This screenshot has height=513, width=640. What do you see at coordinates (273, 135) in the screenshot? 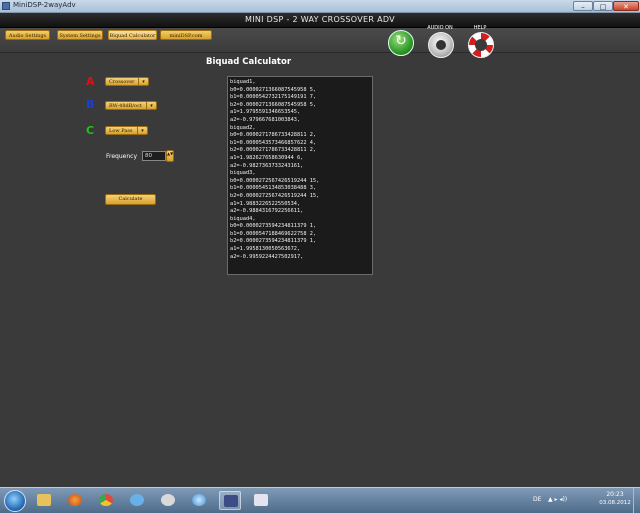
I see `output-line: b0=0.0000271786733428811 2,` at bounding box center [273, 135].